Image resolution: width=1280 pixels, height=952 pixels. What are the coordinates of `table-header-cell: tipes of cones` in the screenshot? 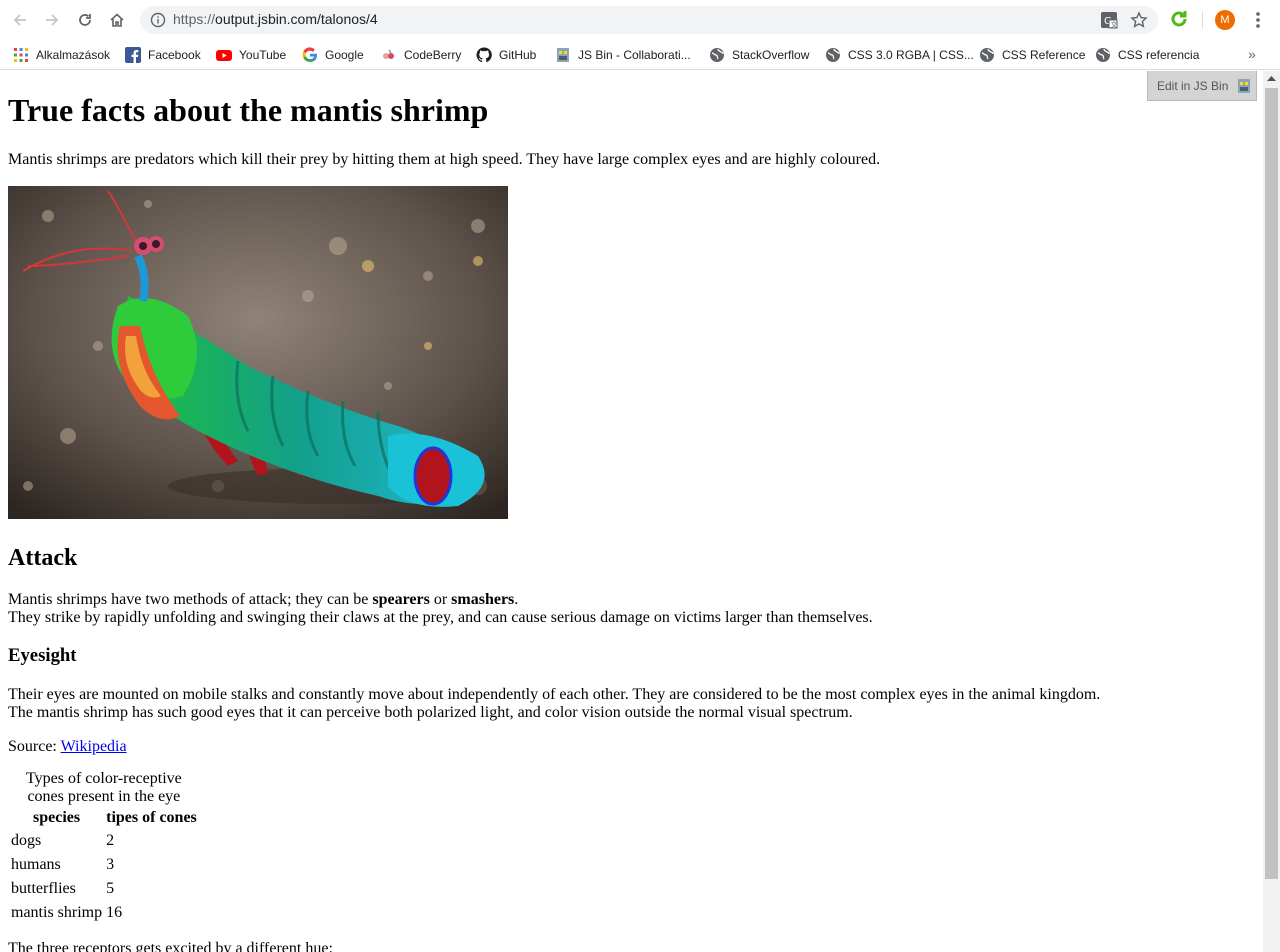 It's located at (151, 817).